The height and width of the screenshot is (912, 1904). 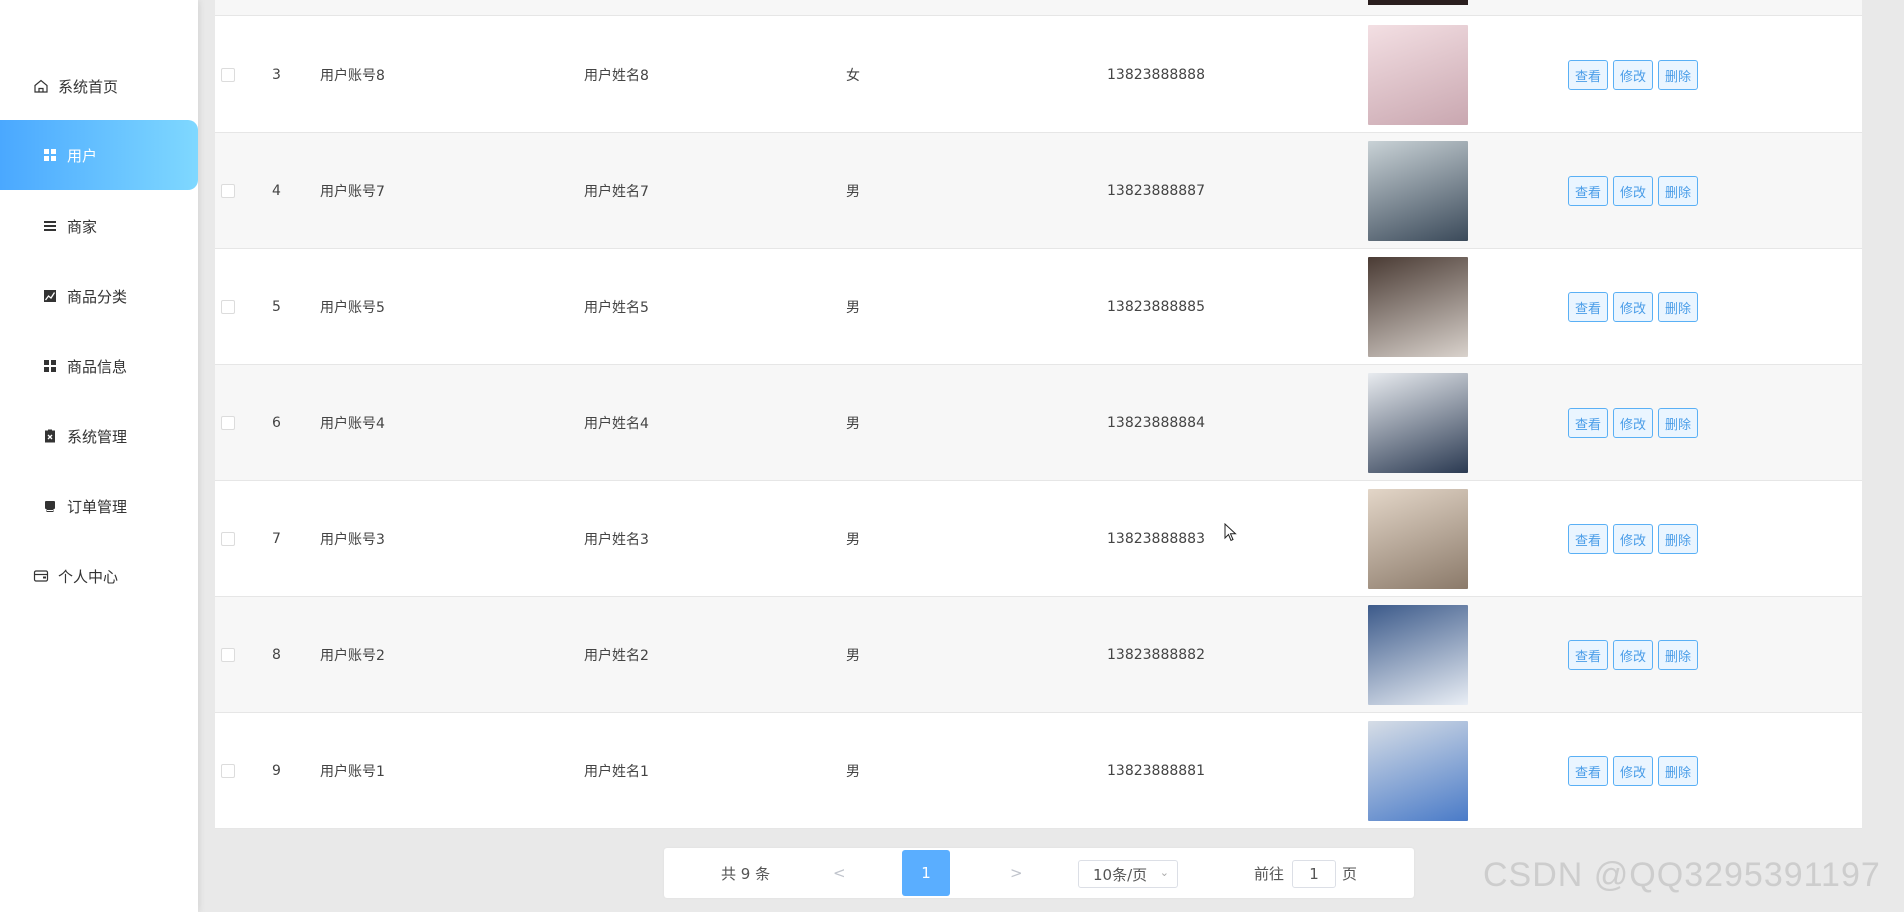 I want to click on row-index: 5, so click(x=276, y=307).